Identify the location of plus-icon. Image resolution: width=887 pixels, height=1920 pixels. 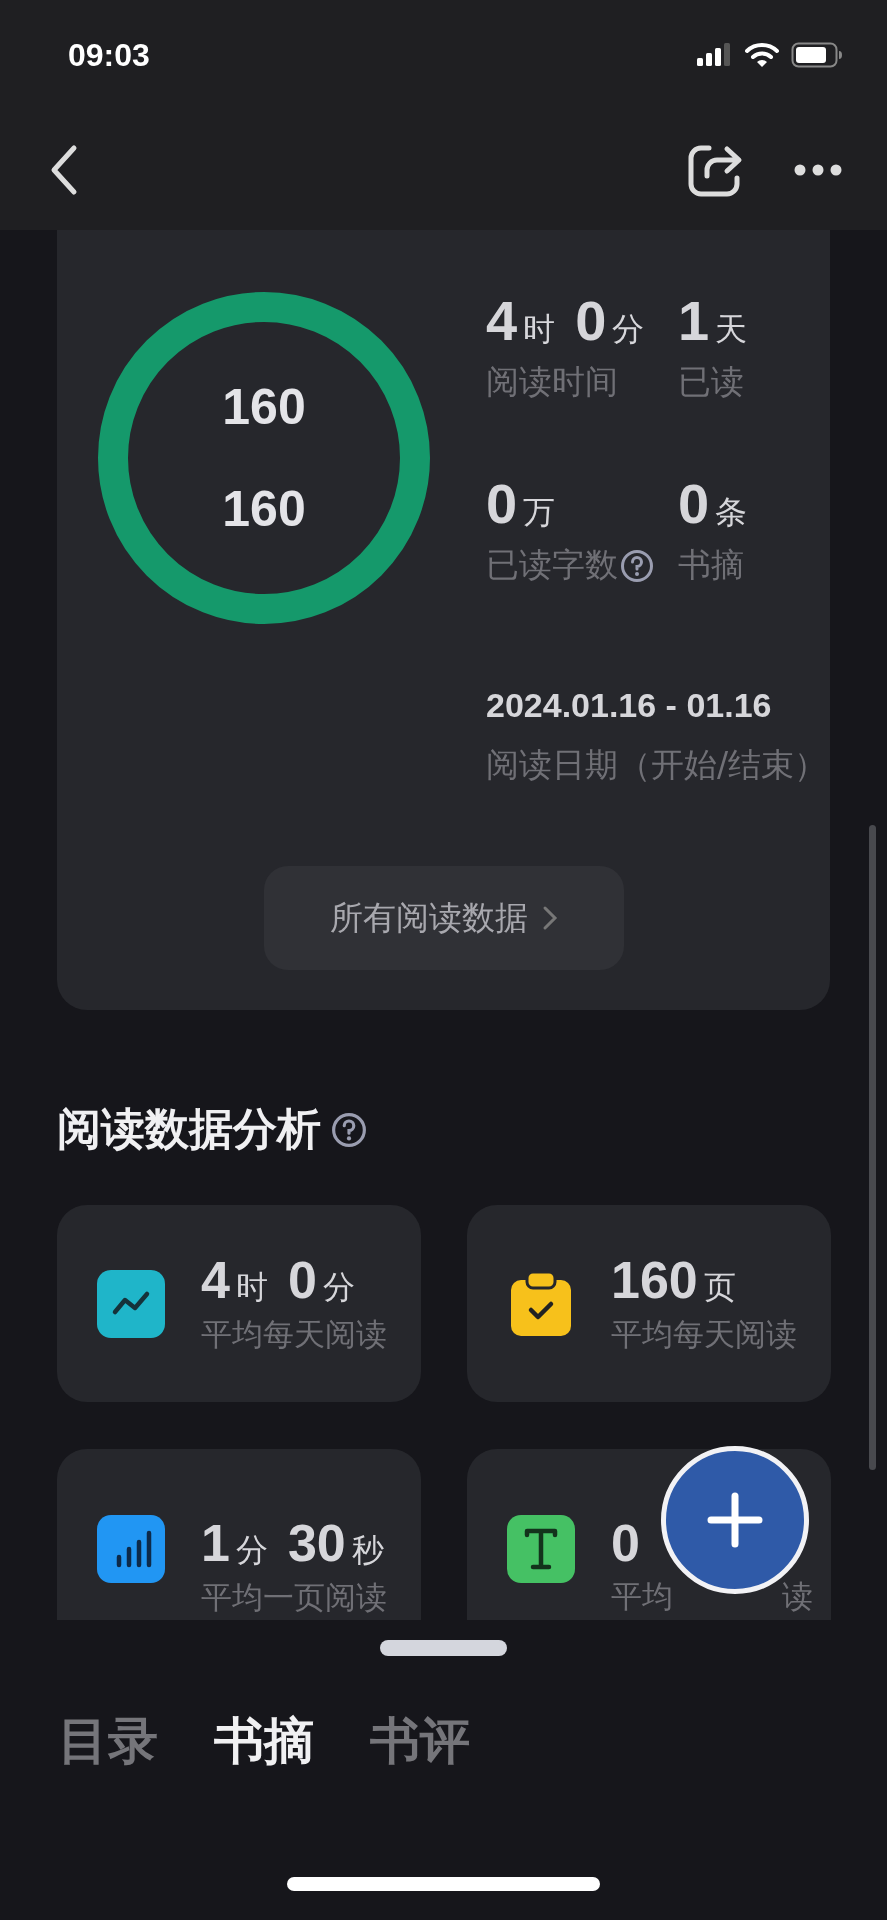
(735, 1520).